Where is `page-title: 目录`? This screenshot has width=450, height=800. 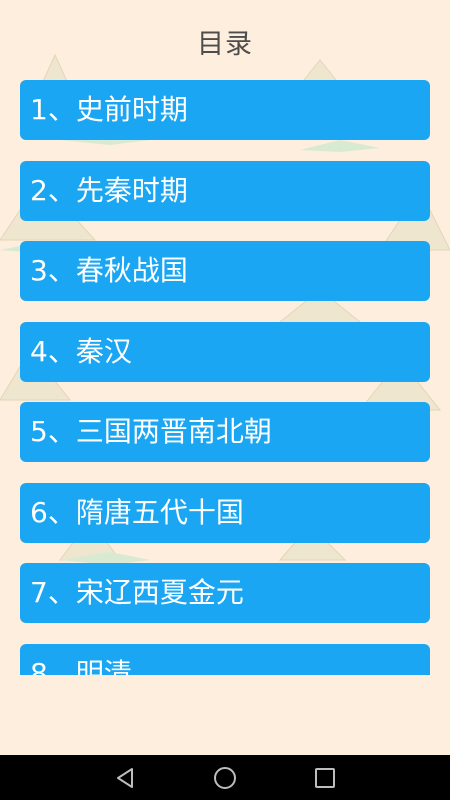 page-title: 目录 is located at coordinates (225, 44).